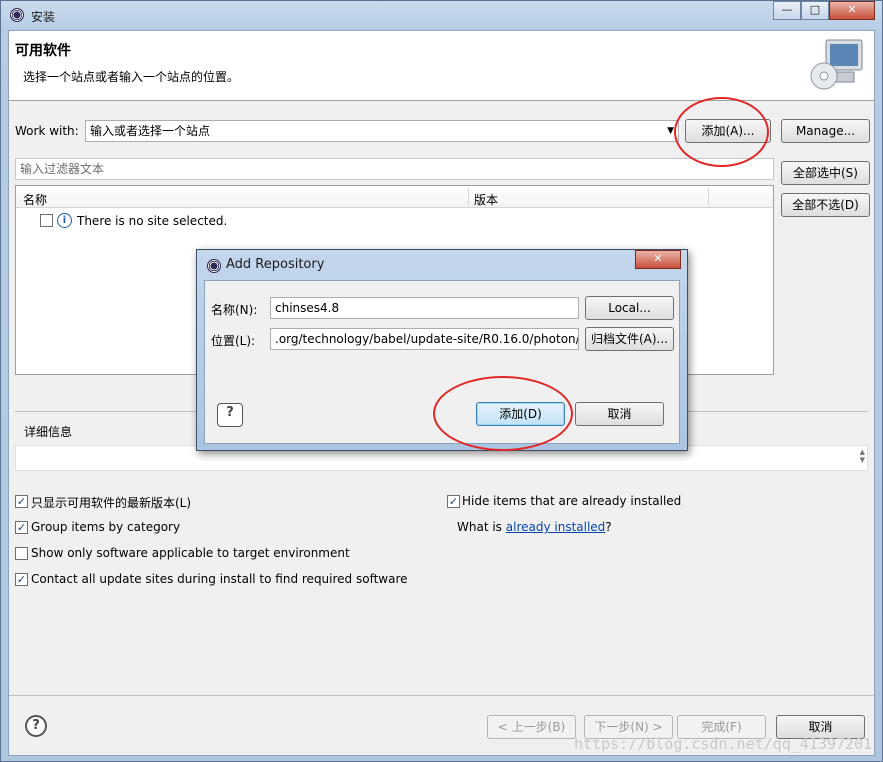  What do you see at coordinates (233, 341) in the screenshot?
I see `location-label: 位置(L):` at bounding box center [233, 341].